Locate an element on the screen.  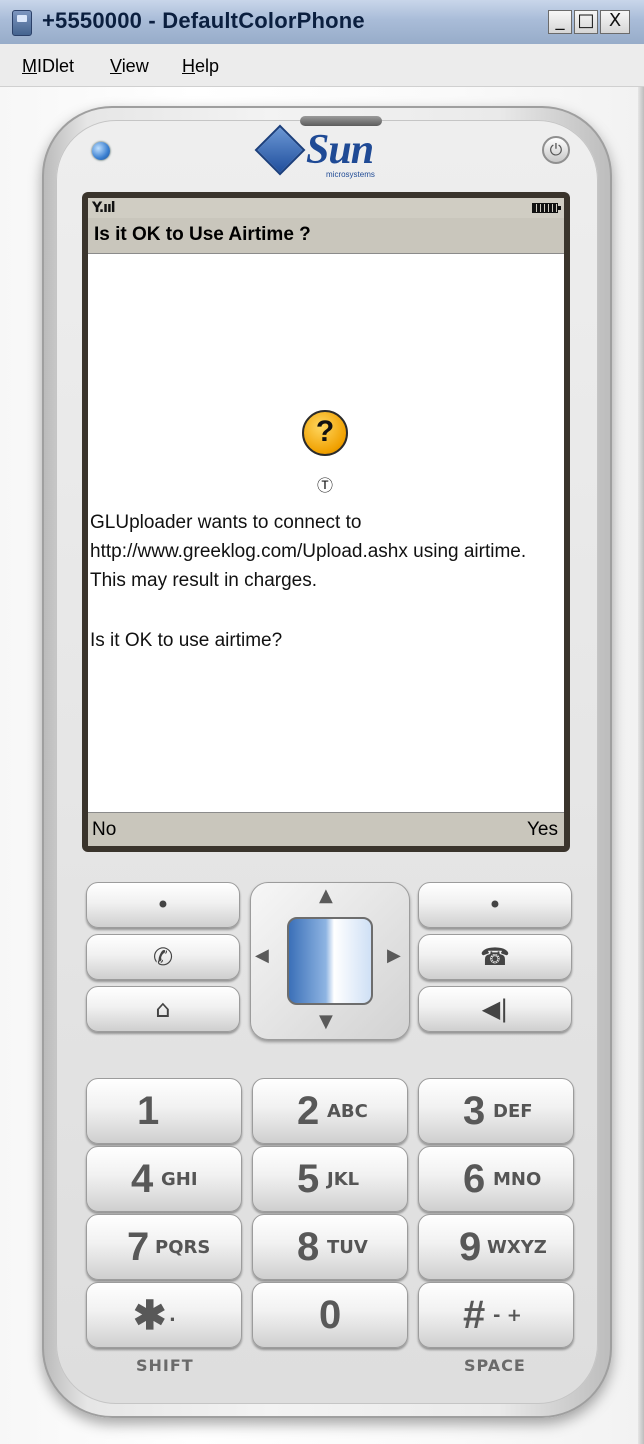
key-letters: DEF is located at coordinates (513, 1111).